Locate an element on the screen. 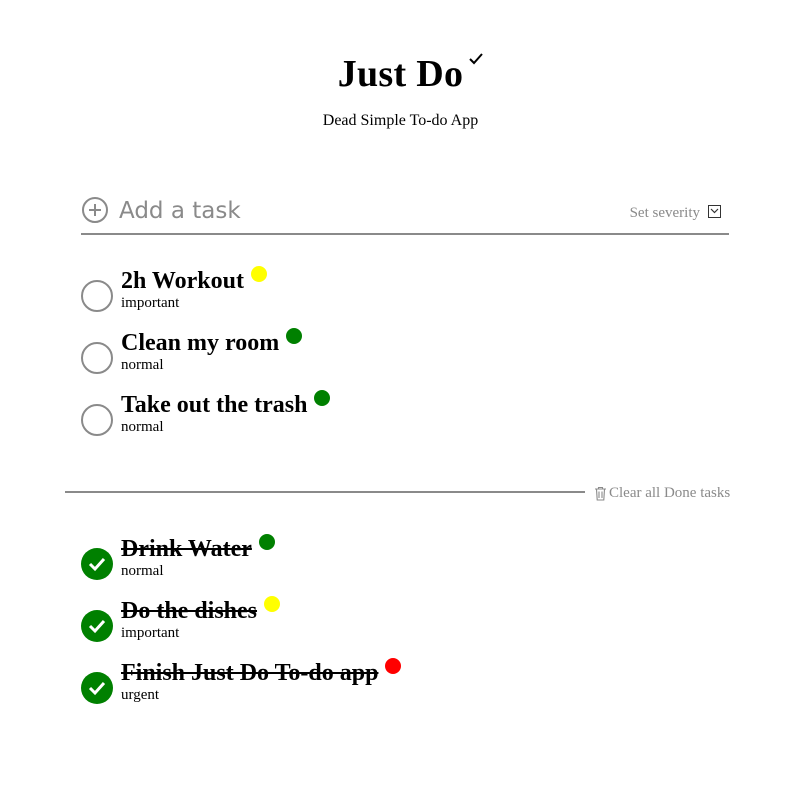 The image size is (801, 807). done-task-item: Finish Just Do To-do app urgent is located at coordinates (401, 693).